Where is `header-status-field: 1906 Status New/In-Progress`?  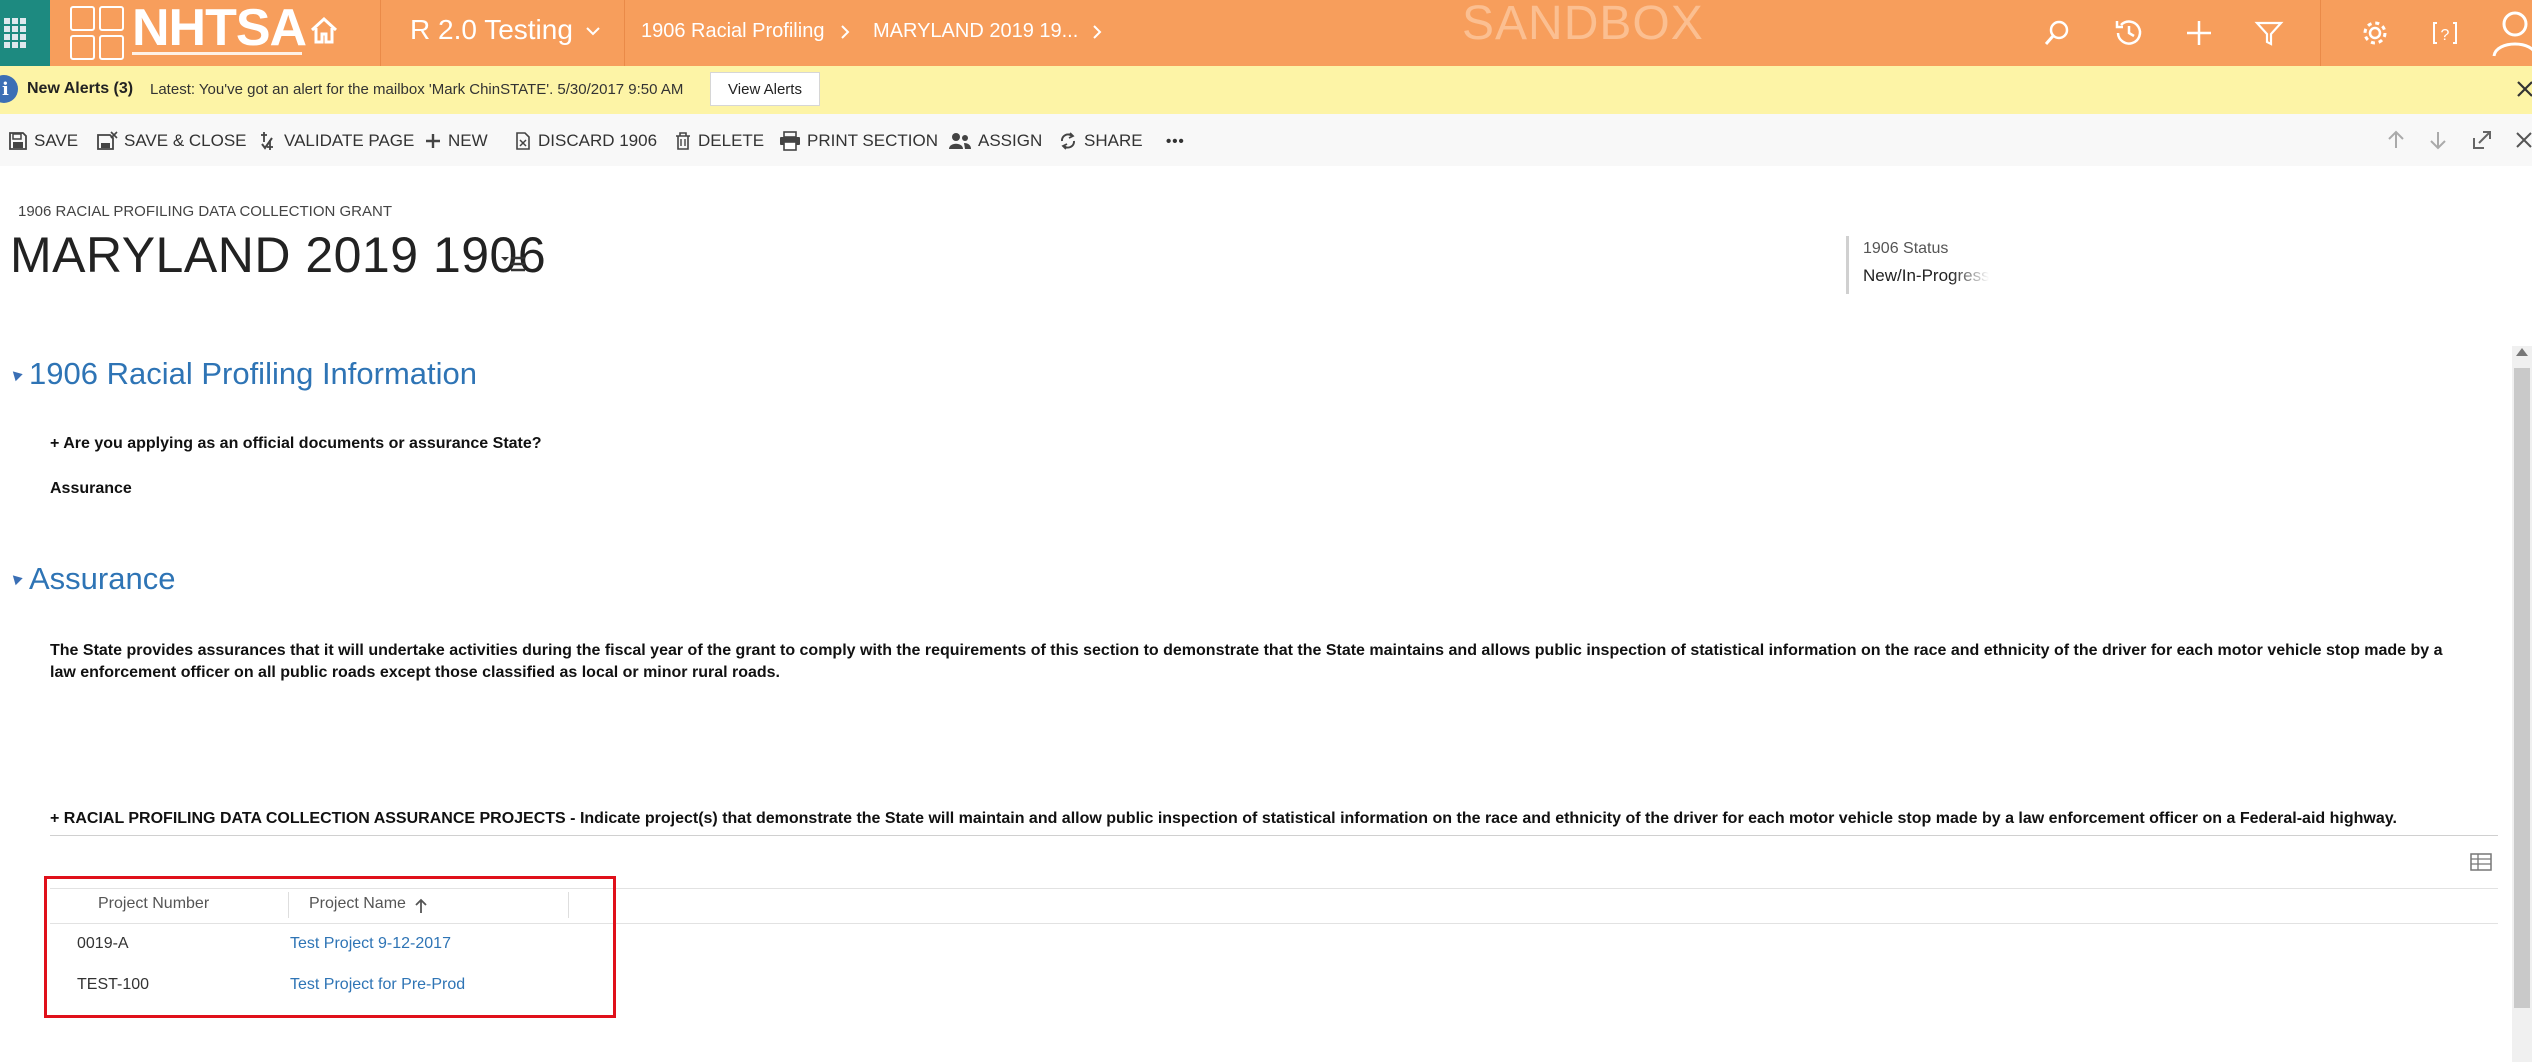 header-status-field: 1906 Status New/In-Progress is located at coordinates (1917, 265).